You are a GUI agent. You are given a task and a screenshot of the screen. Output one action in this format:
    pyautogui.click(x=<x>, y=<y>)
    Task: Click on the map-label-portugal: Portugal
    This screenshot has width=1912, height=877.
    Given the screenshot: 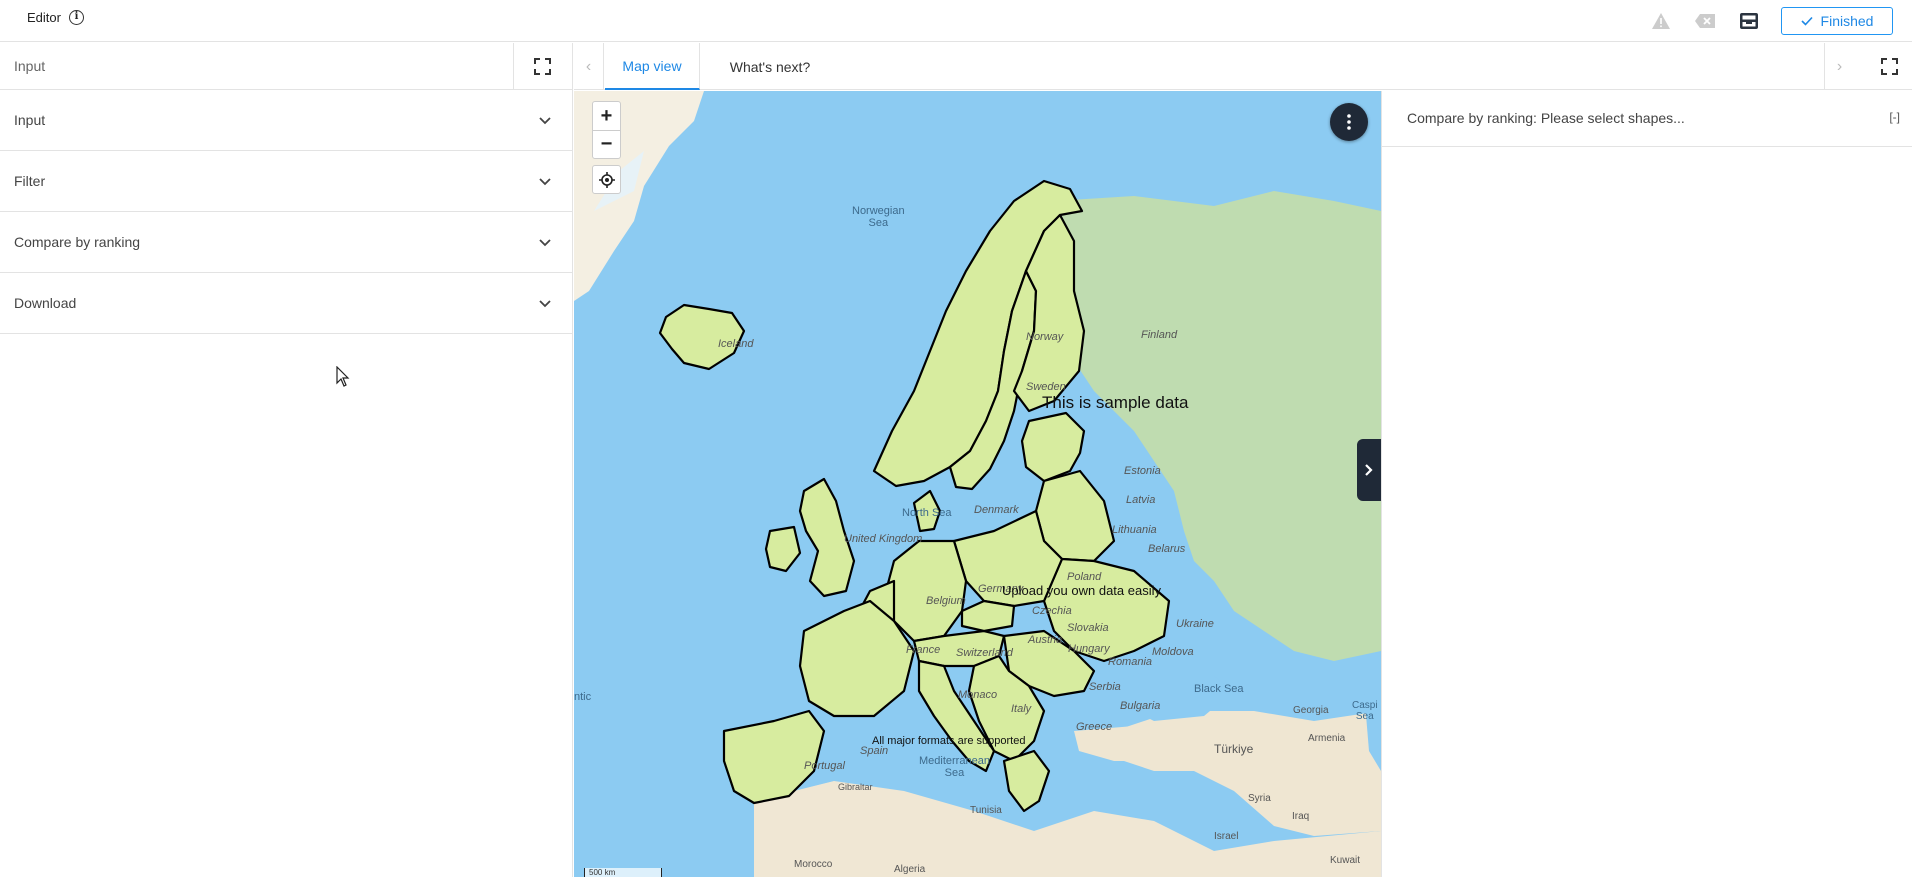 What is the action you would take?
    pyautogui.click(x=824, y=766)
    